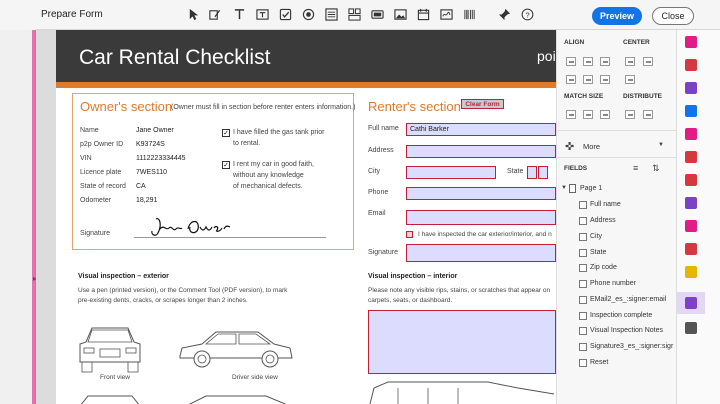  Describe the element at coordinates (400, 14) in the screenshot. I see `image-field-icon` at that location.